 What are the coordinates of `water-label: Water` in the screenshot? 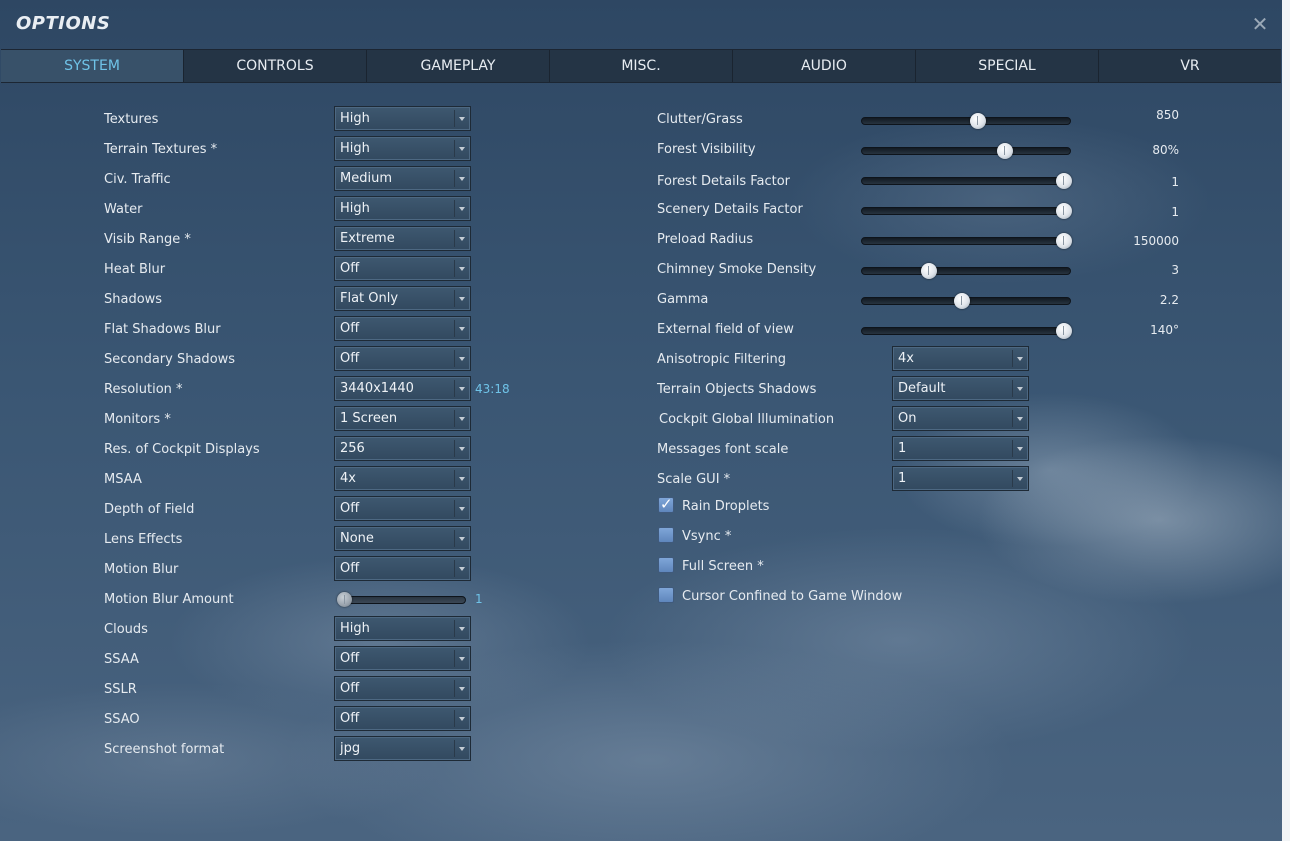 It's located at (123, 209).